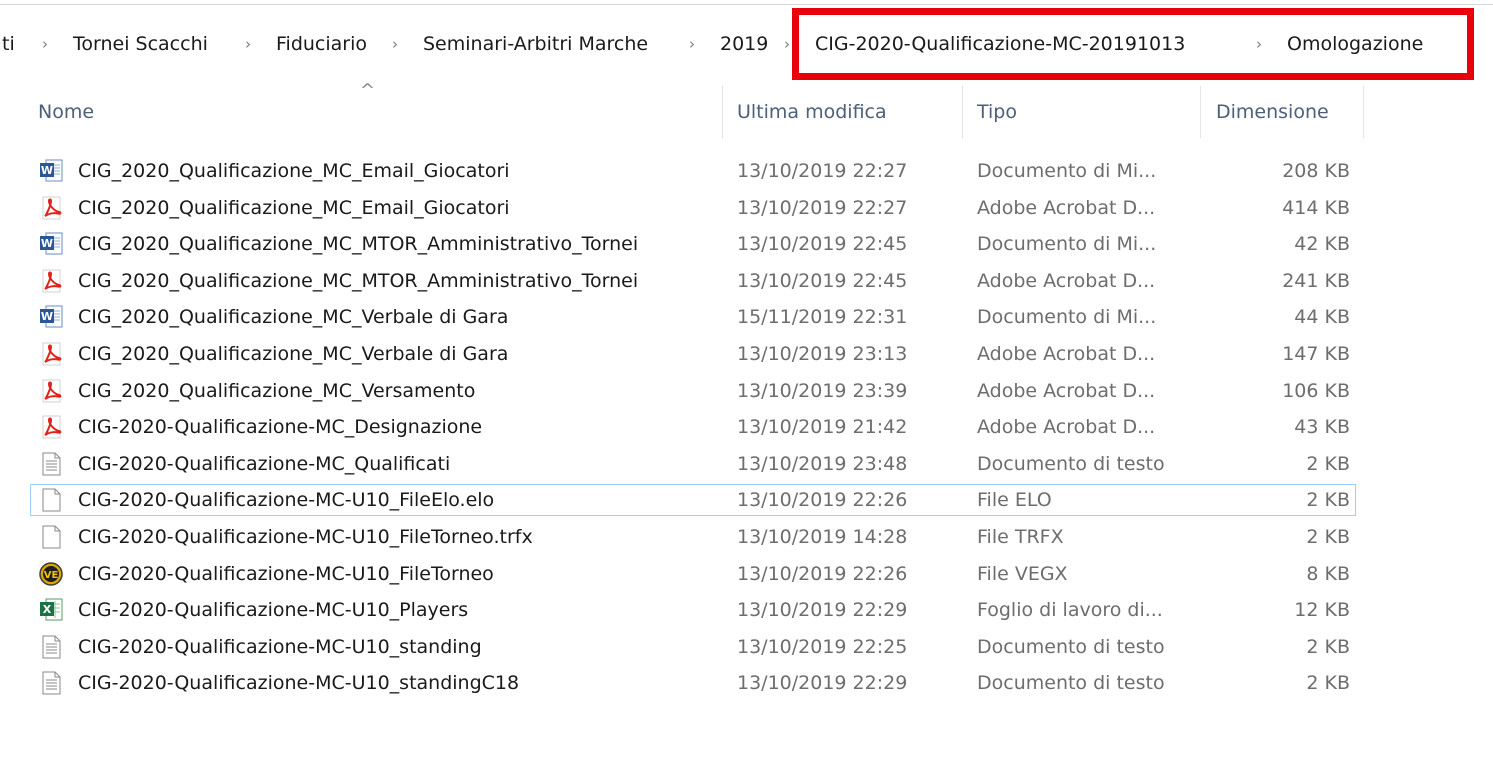  What do you see at coordinates (822, 646) in the screenshot?
I see `file-modified-date: 13/10/2019 22:25` at bounding box center [822, 646].